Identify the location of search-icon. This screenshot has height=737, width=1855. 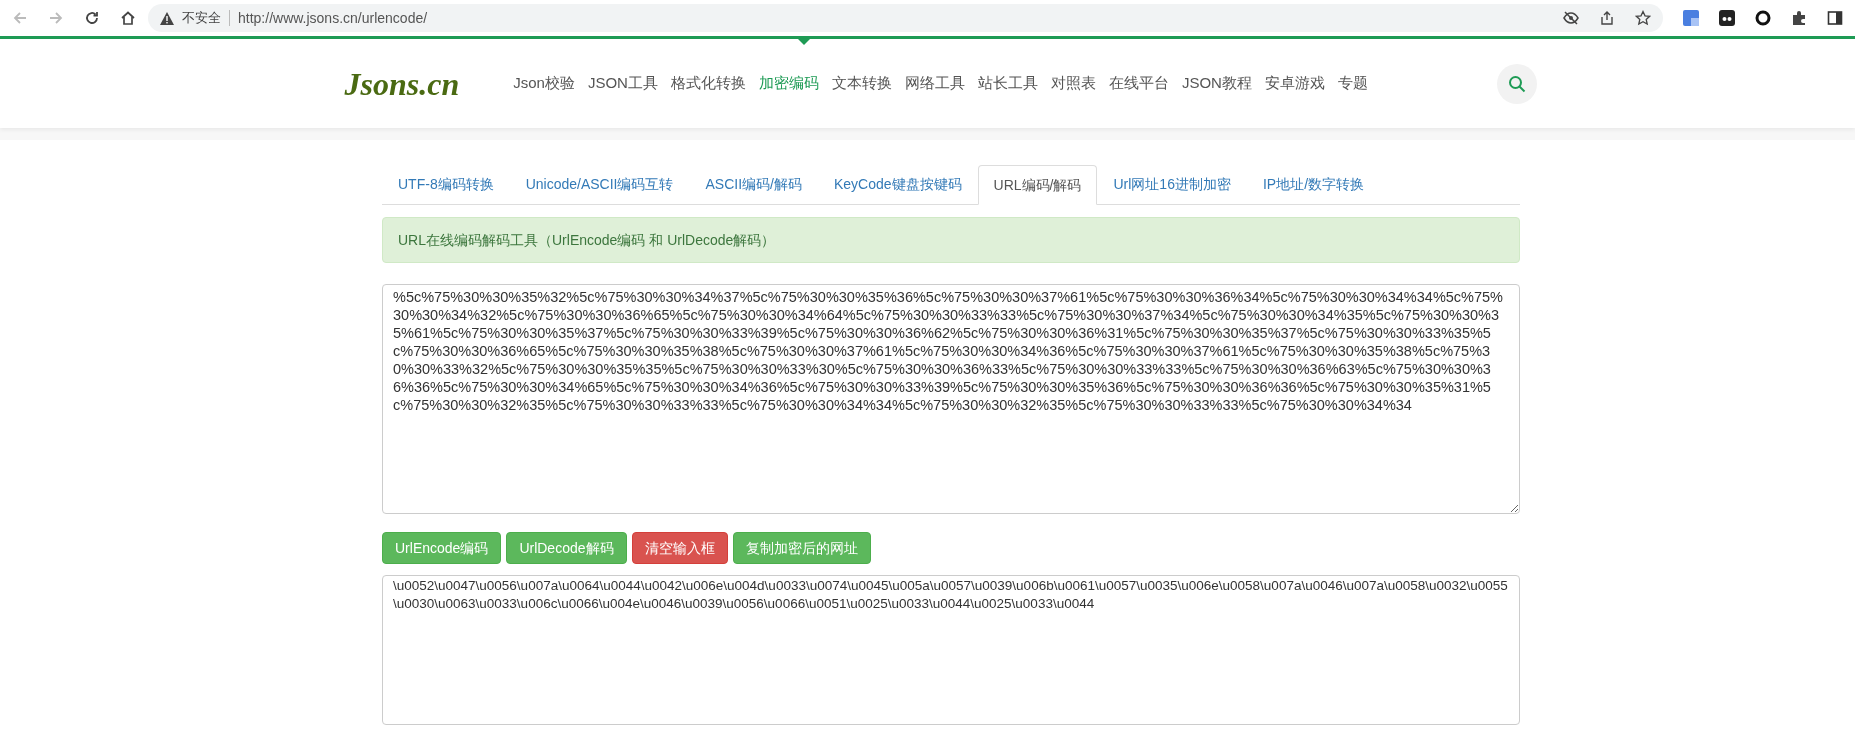
(1516, 83).